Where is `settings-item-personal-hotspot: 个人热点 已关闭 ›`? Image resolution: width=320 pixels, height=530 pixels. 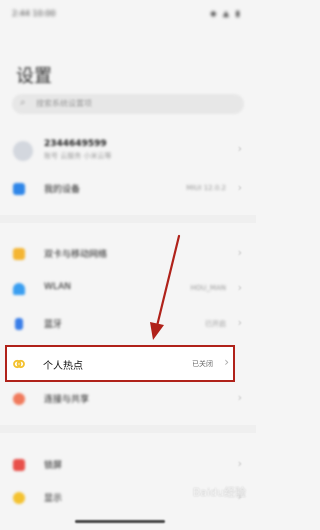 settings-item-personal-hotspot: 个人热点 已关闭 › is located at coordinates (122, 365).